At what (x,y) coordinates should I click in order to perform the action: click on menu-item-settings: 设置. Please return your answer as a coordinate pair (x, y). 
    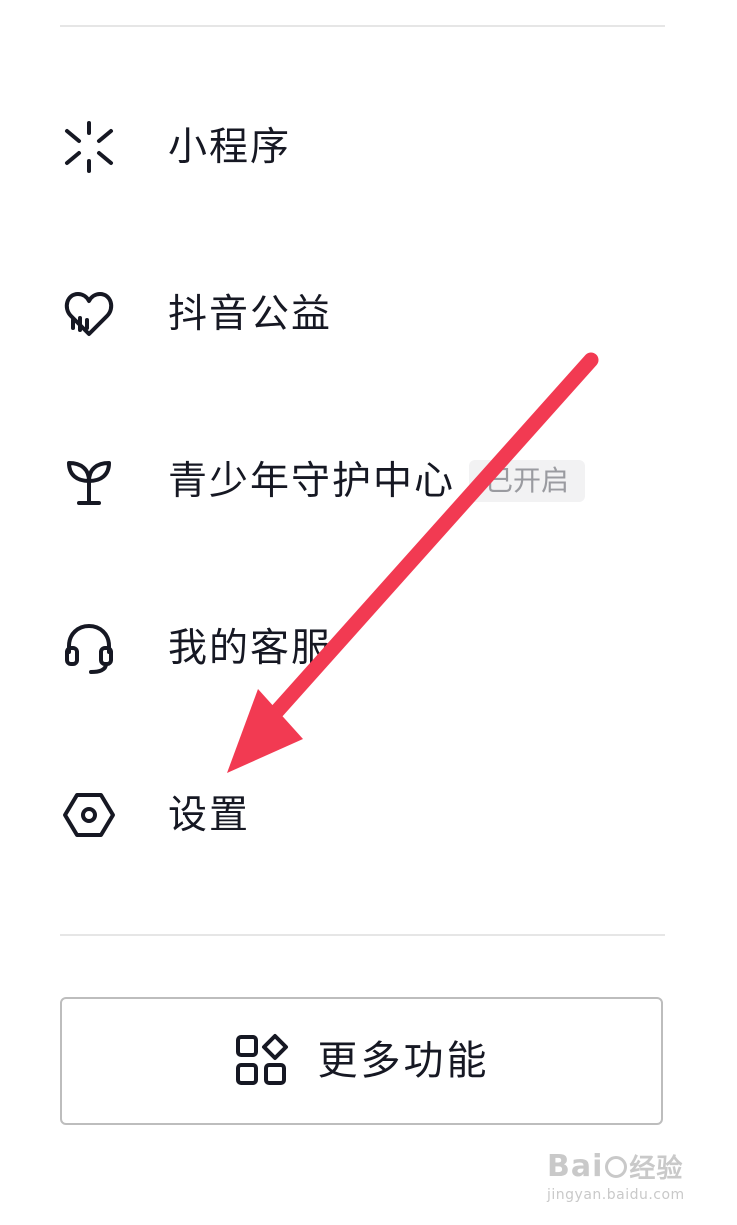
    Looking at the image, I should click on (366, 815).